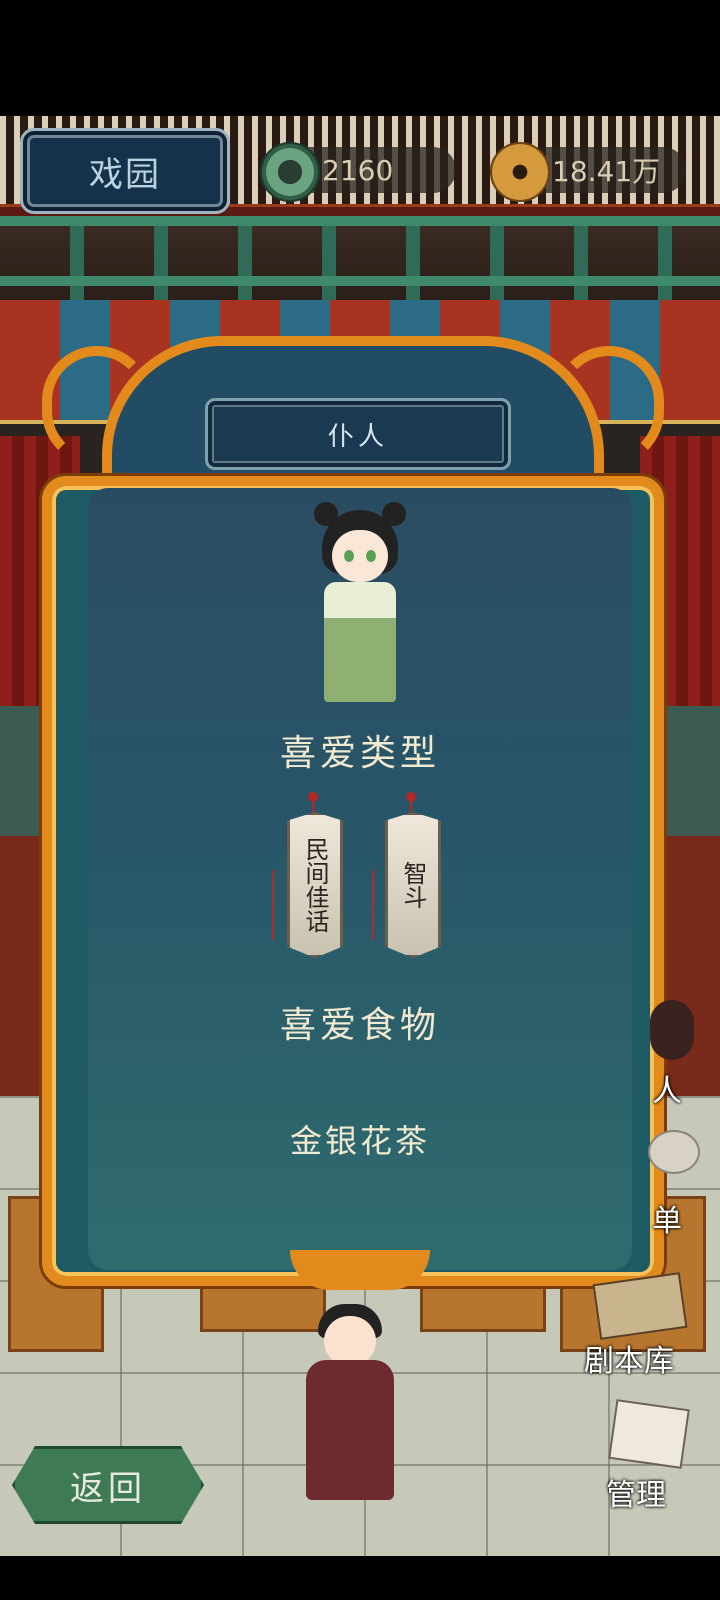 Image resolution: width=720 pixels, height=1600 pixels. What do you see at coordinates (359, 1025) in the screenshot?
I see `favorite-food-heading: 喜爱食物` at bounding box center [359, 1025].